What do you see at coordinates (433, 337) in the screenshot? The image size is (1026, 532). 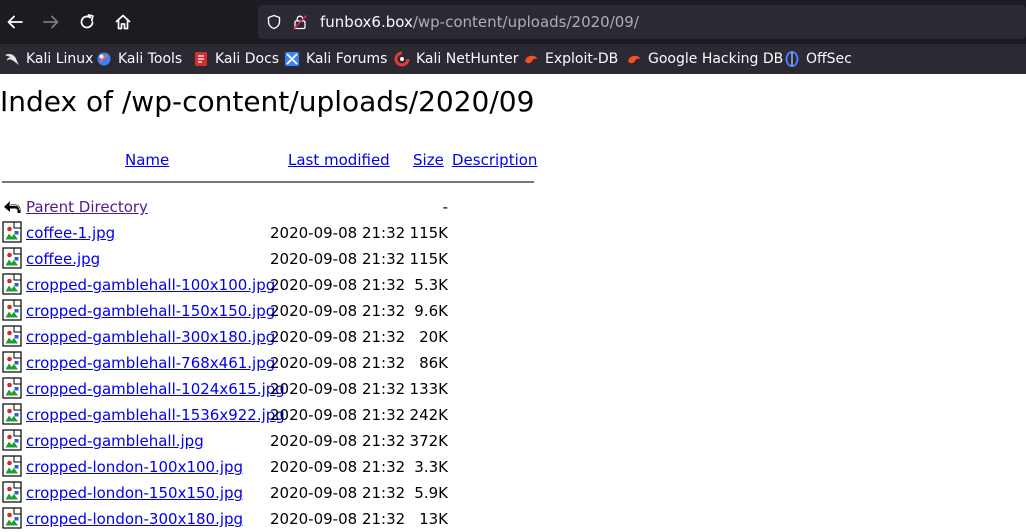 I see `file-size: 20K` at bounding box center [433, 337].